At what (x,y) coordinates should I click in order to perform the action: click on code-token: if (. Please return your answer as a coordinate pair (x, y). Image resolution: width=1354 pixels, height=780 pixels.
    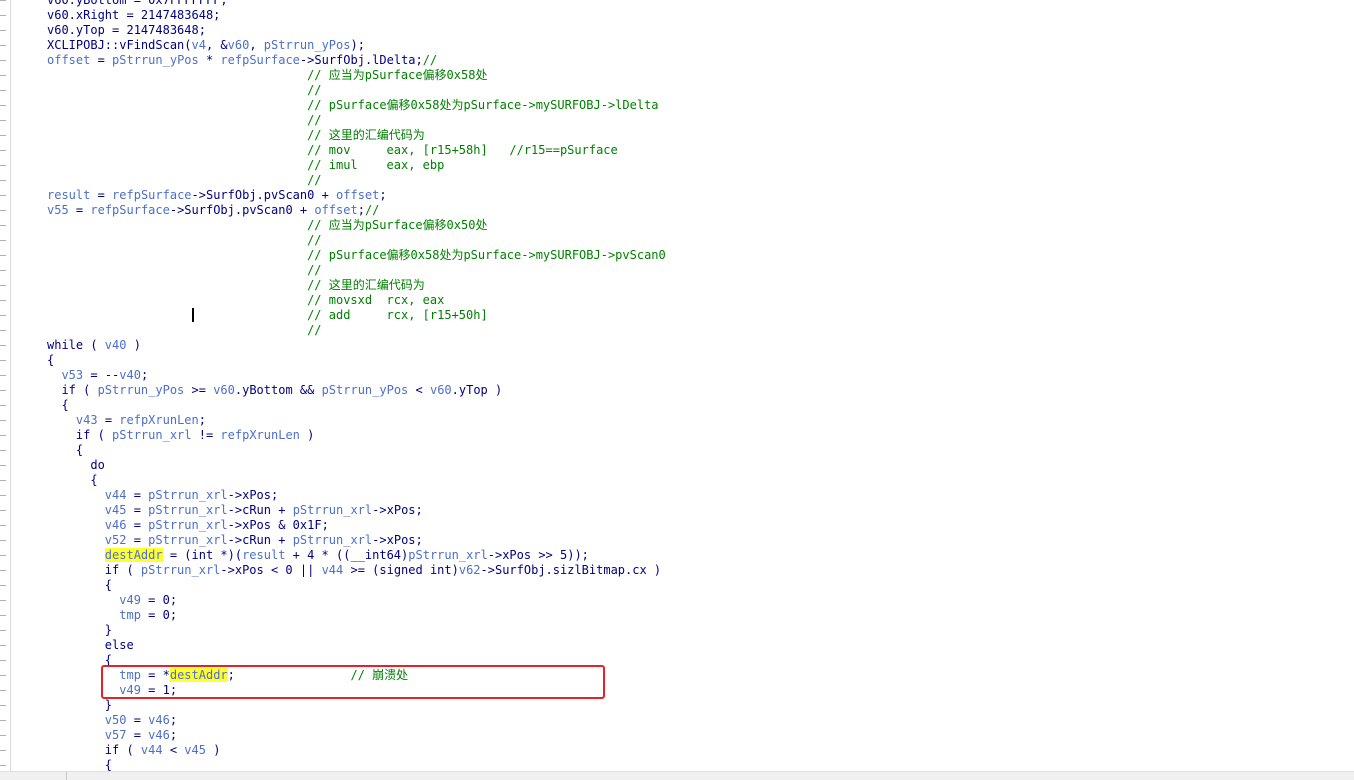
    Looking at the image, I should click on (72, 390).